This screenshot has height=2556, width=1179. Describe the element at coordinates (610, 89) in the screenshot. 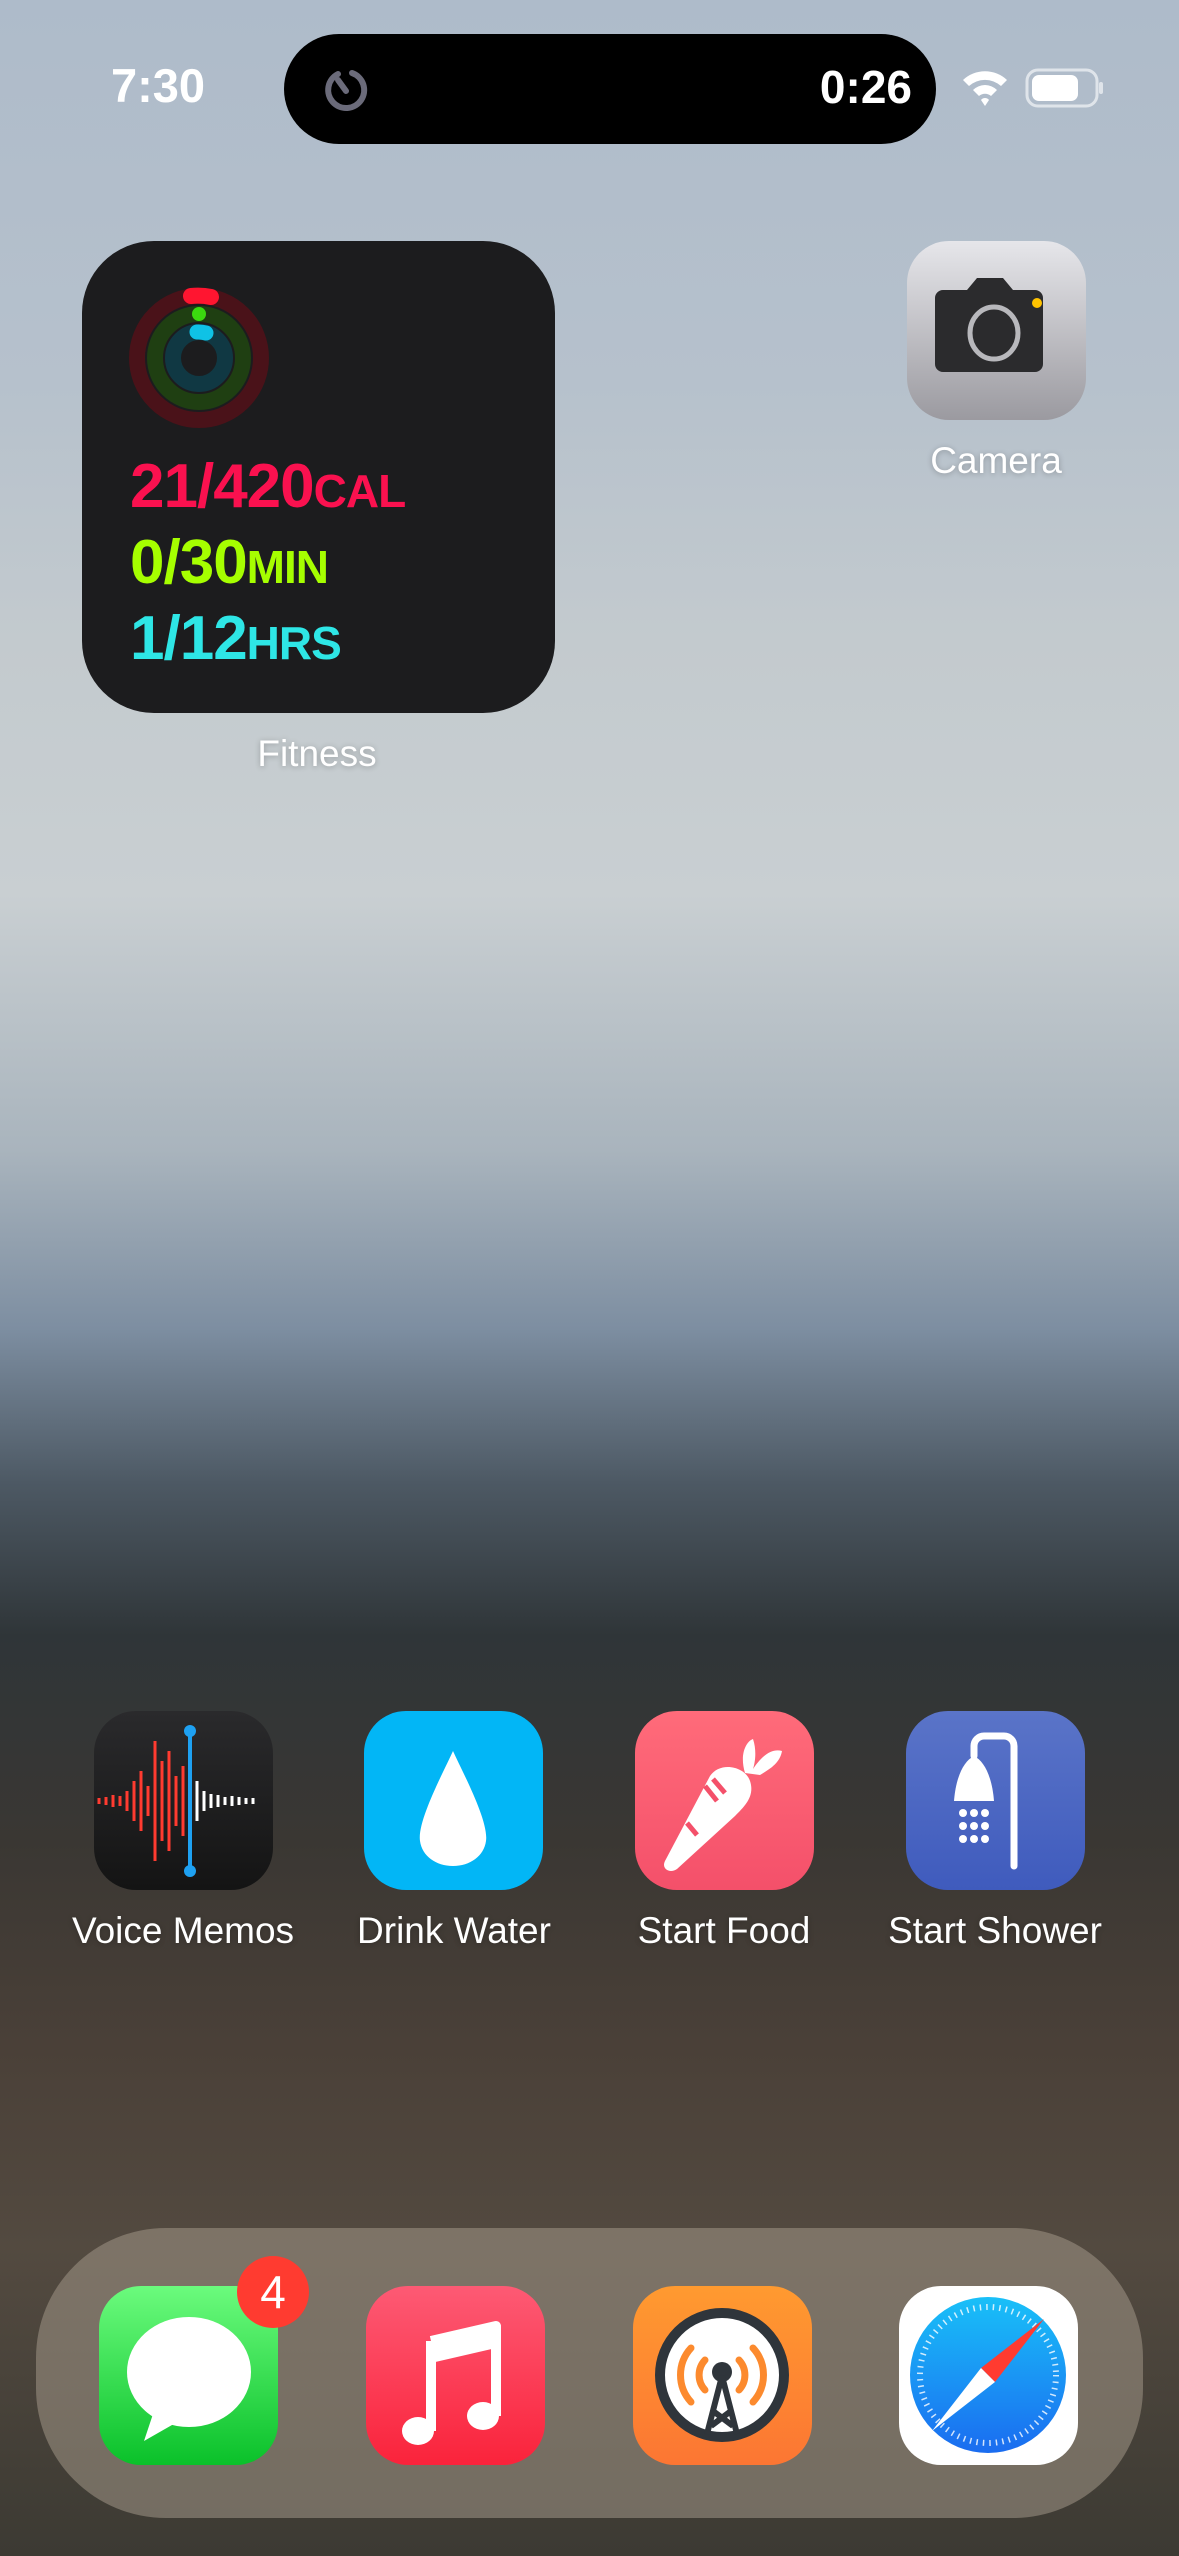

I see `dynamic-island: 0:26` at that location.